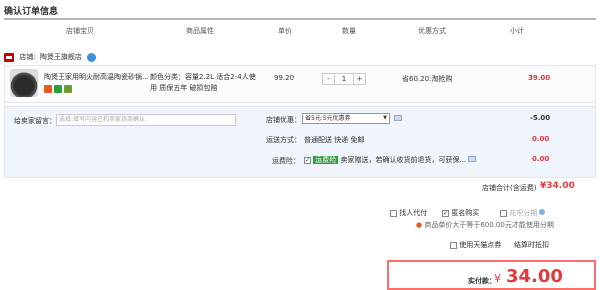  Describe the element at coordinates (92, 57) in the screenshot. I see `wangwang-chat-icon` at that location.